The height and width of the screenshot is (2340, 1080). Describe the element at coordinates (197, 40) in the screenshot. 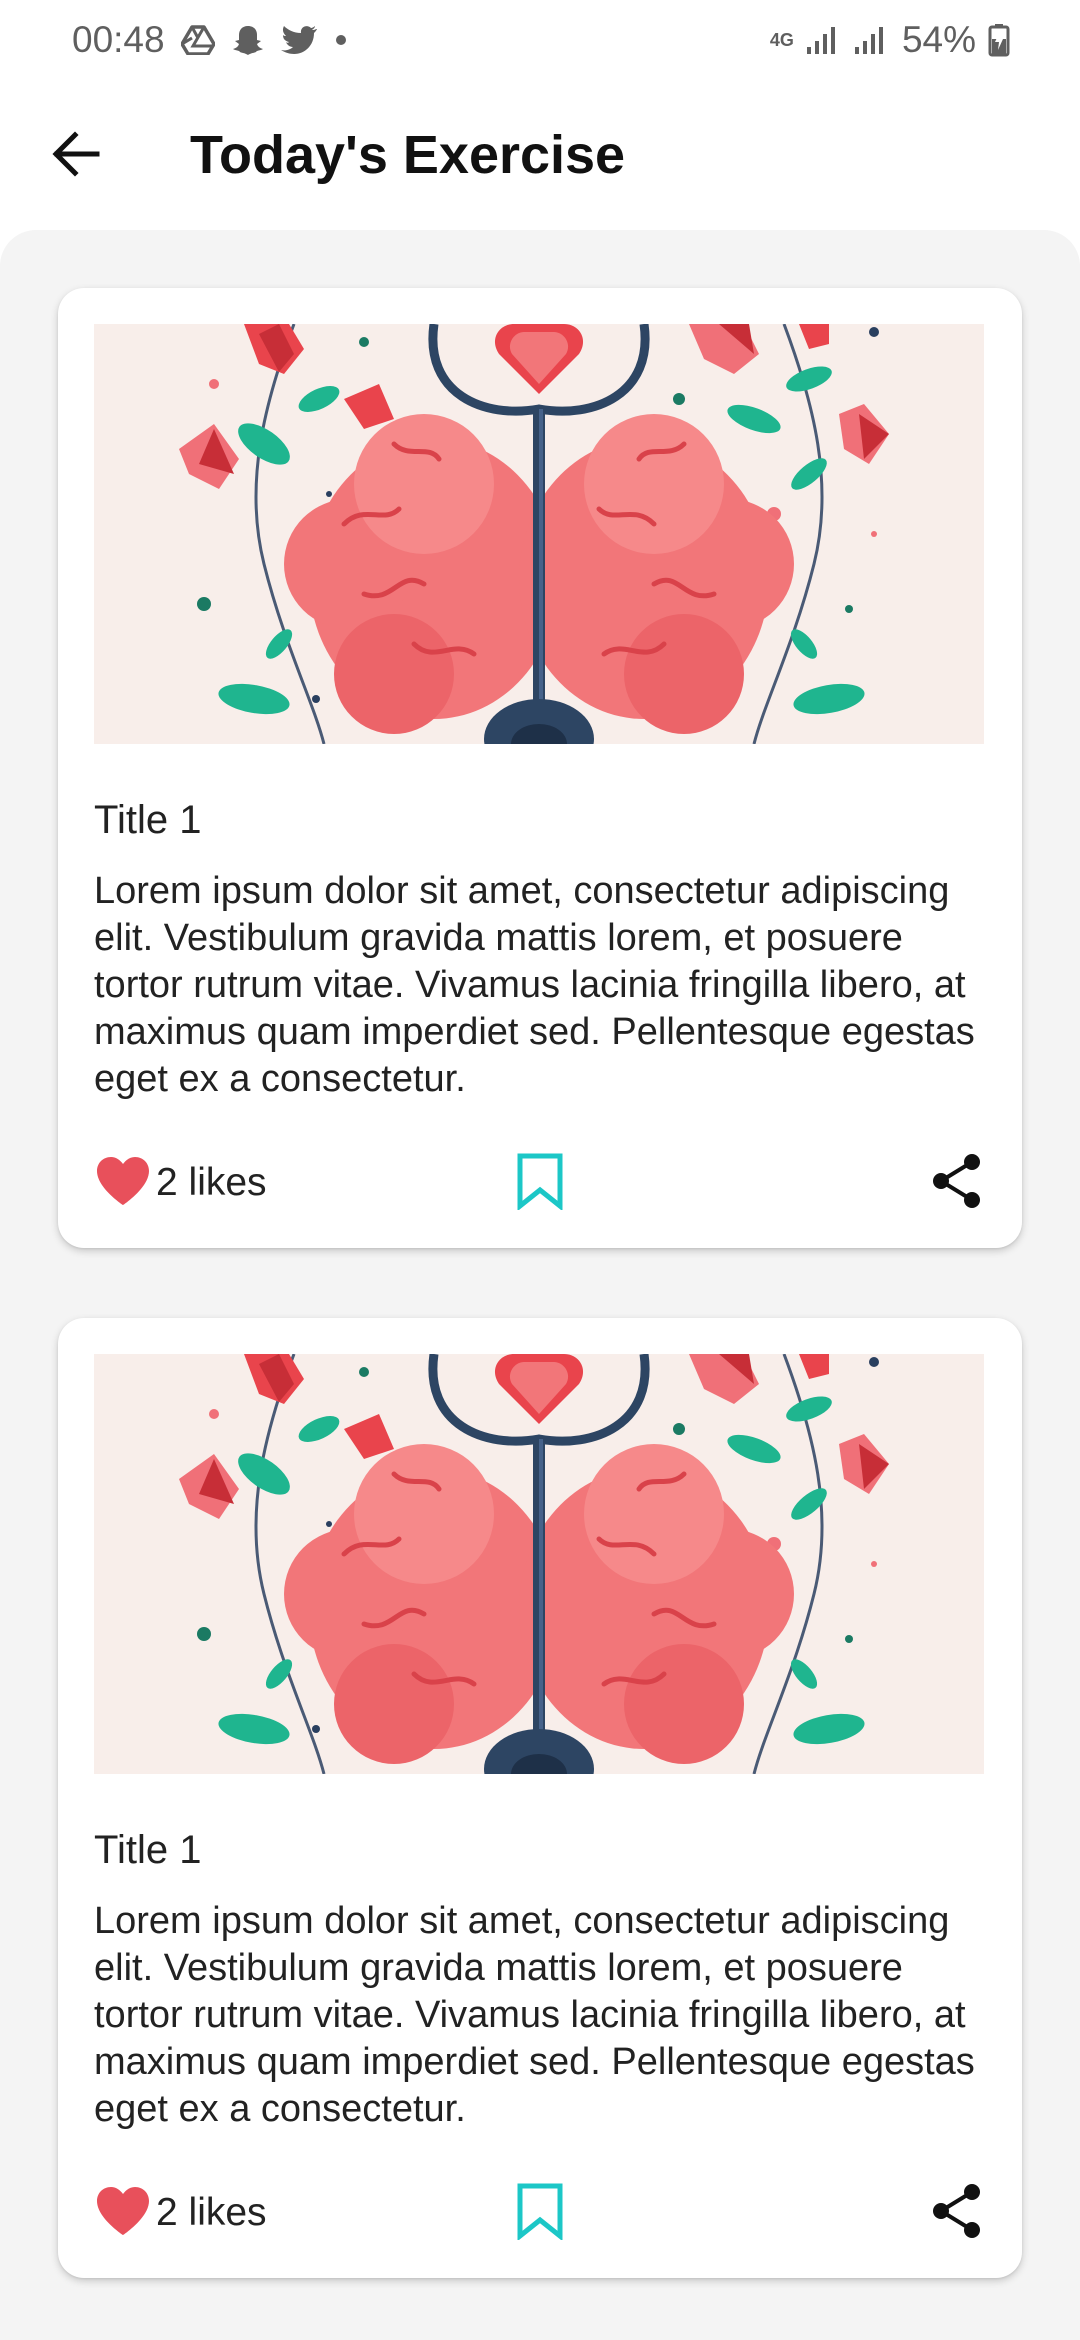

I see `drive-icon` at that location.